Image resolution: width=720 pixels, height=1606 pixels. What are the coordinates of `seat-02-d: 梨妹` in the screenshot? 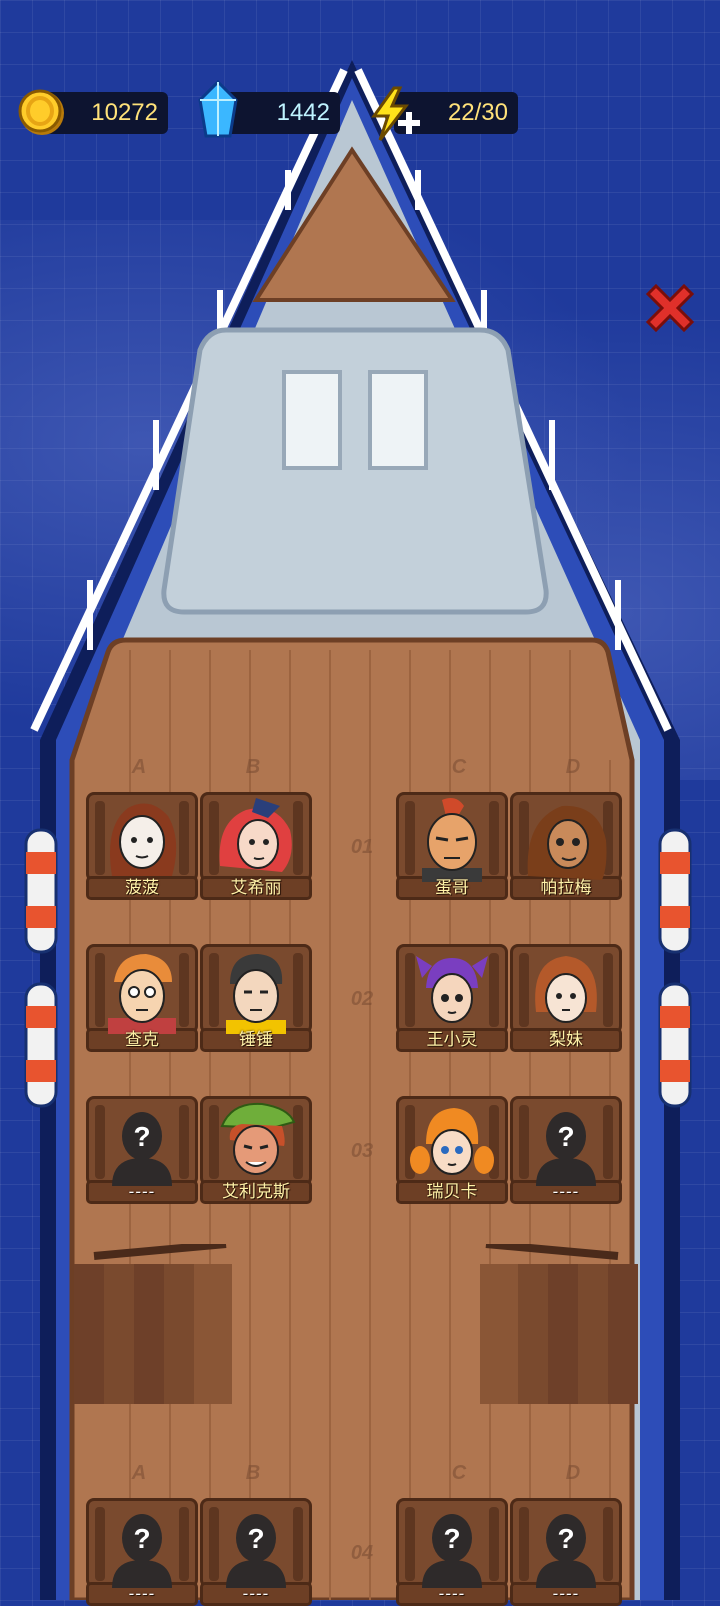 It's located at (566, 998).